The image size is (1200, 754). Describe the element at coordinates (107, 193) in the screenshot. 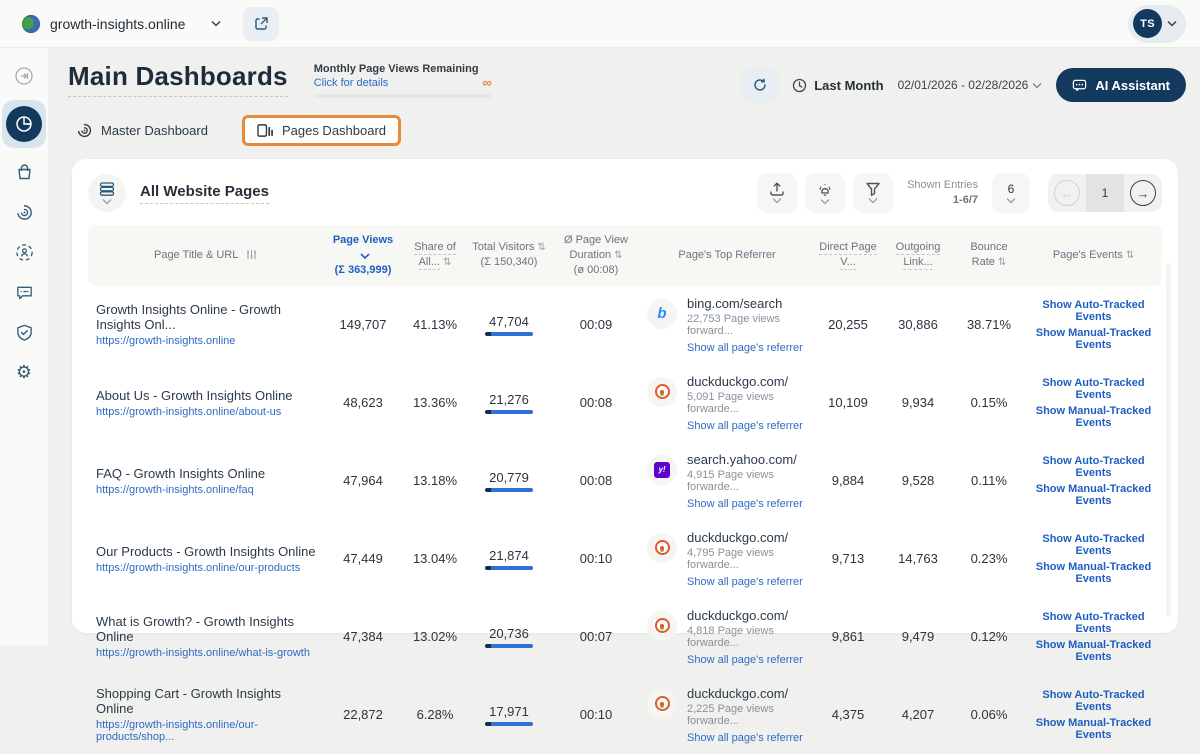

I see `widget-menu-button` at that location.